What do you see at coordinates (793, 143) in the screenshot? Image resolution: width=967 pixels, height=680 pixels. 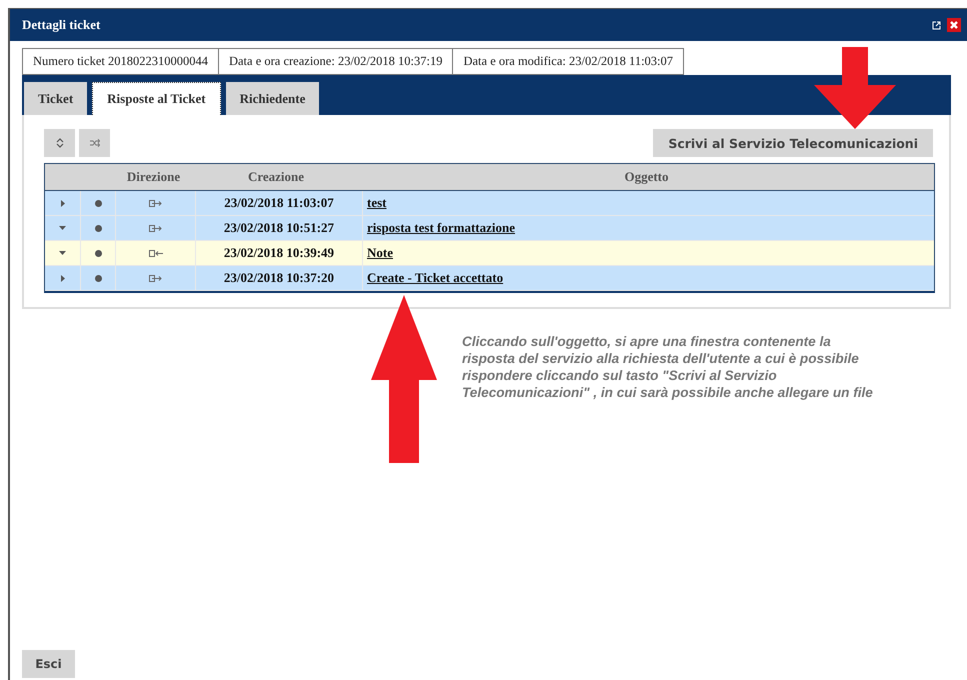 I see `write-button: Scrivi al Servizio Telecomunicazioni` at bounding box center [793, 143].